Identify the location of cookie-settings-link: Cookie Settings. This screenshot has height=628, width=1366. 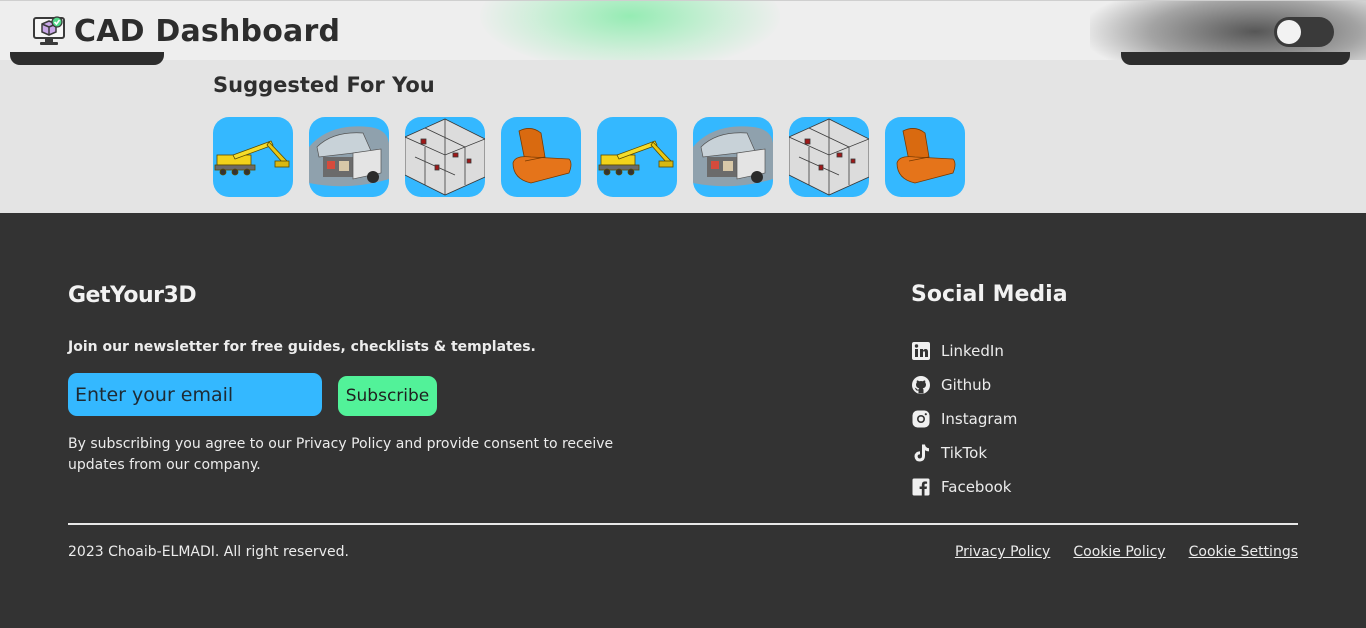
(1243, 552).